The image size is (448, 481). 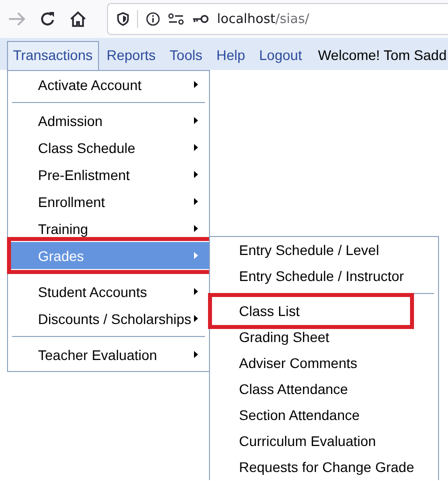 I want to click on menu-tab: Logout, so click(x=280, y=55).